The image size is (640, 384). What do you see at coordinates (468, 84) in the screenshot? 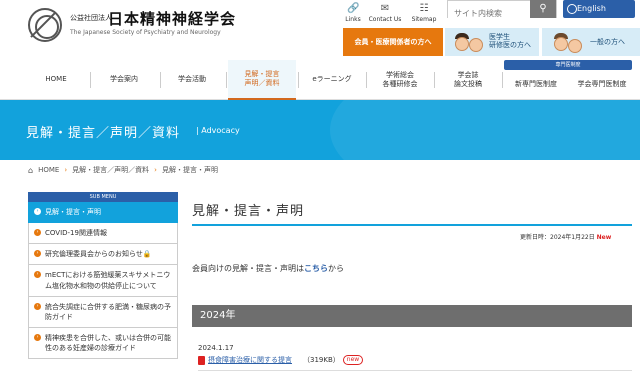
I see `nav-journal-label-2: 論文投稿` at bounding box center [468, 84].